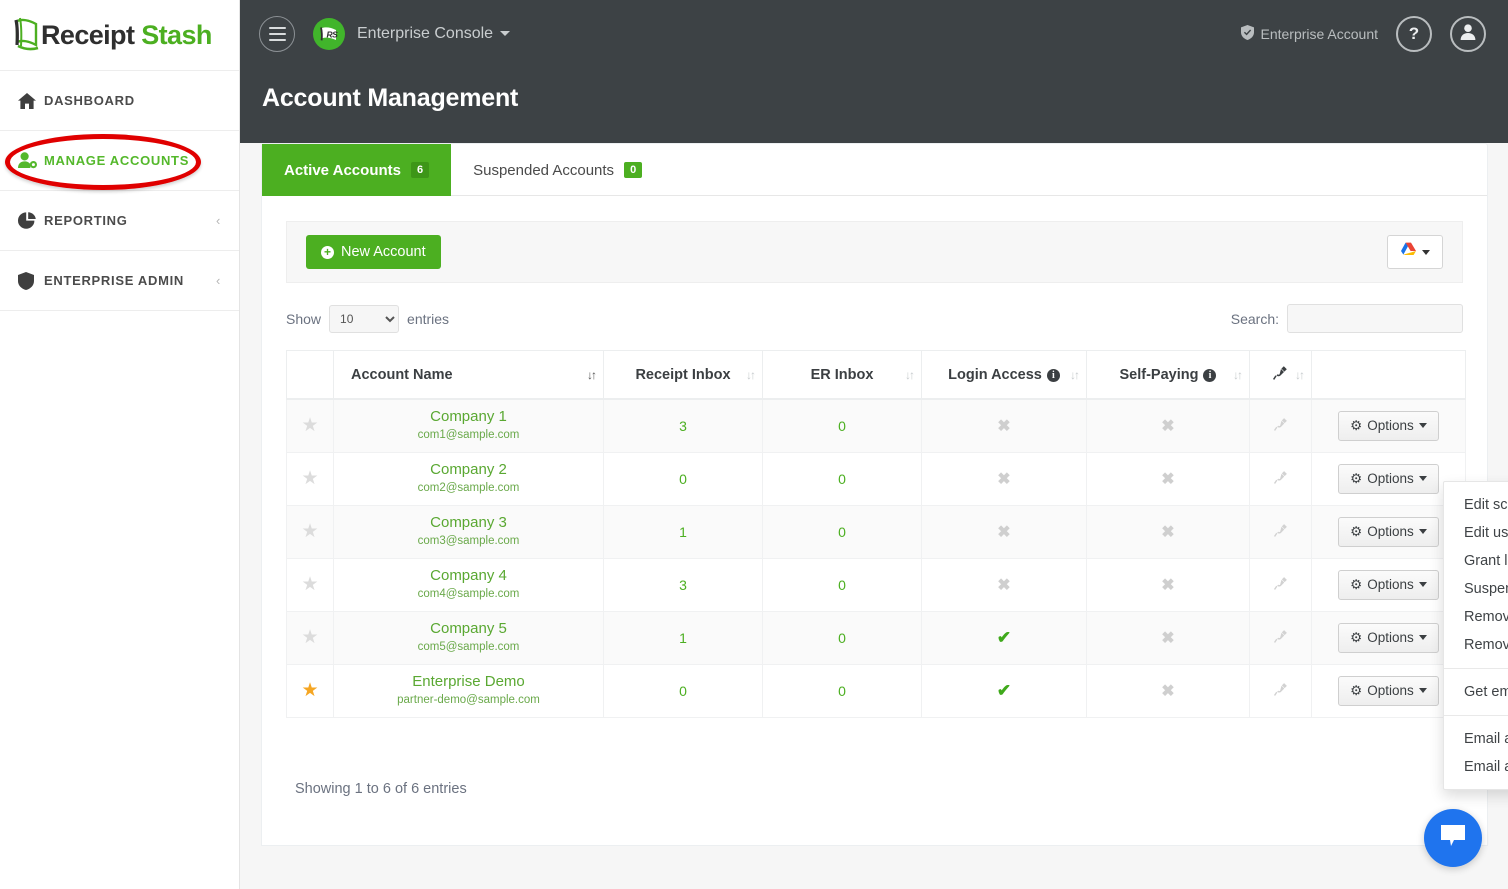  I want to click on sidebar-item-manage-accounts: MANAGE ACCOUNTS, so click(119, 161).